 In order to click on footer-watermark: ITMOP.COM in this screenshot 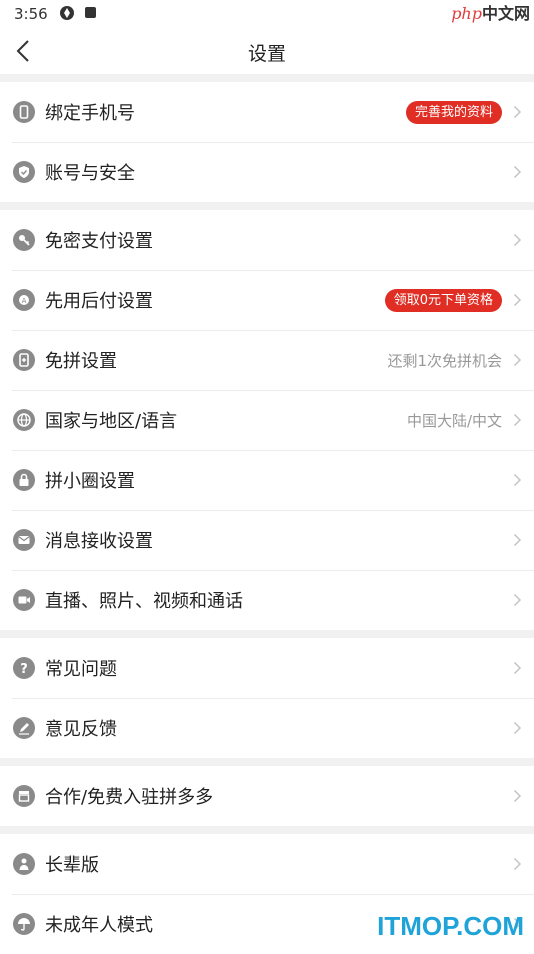, I will do `click(450, 926)`.